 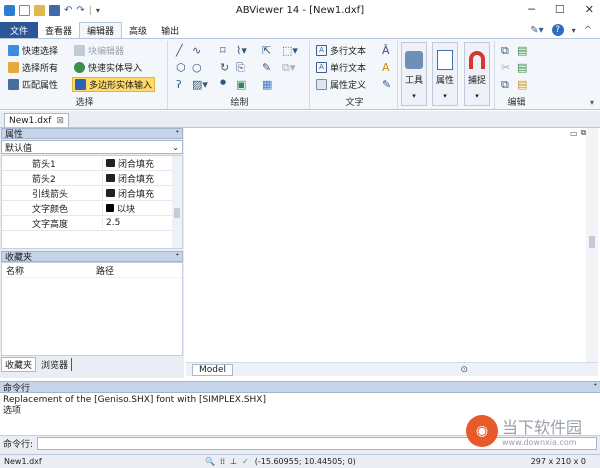 What do you see at coordinates (92, 193) in the screenshot?
I see `property-row: 引线箭头 闭合填充` at bounding box center [92, 193].